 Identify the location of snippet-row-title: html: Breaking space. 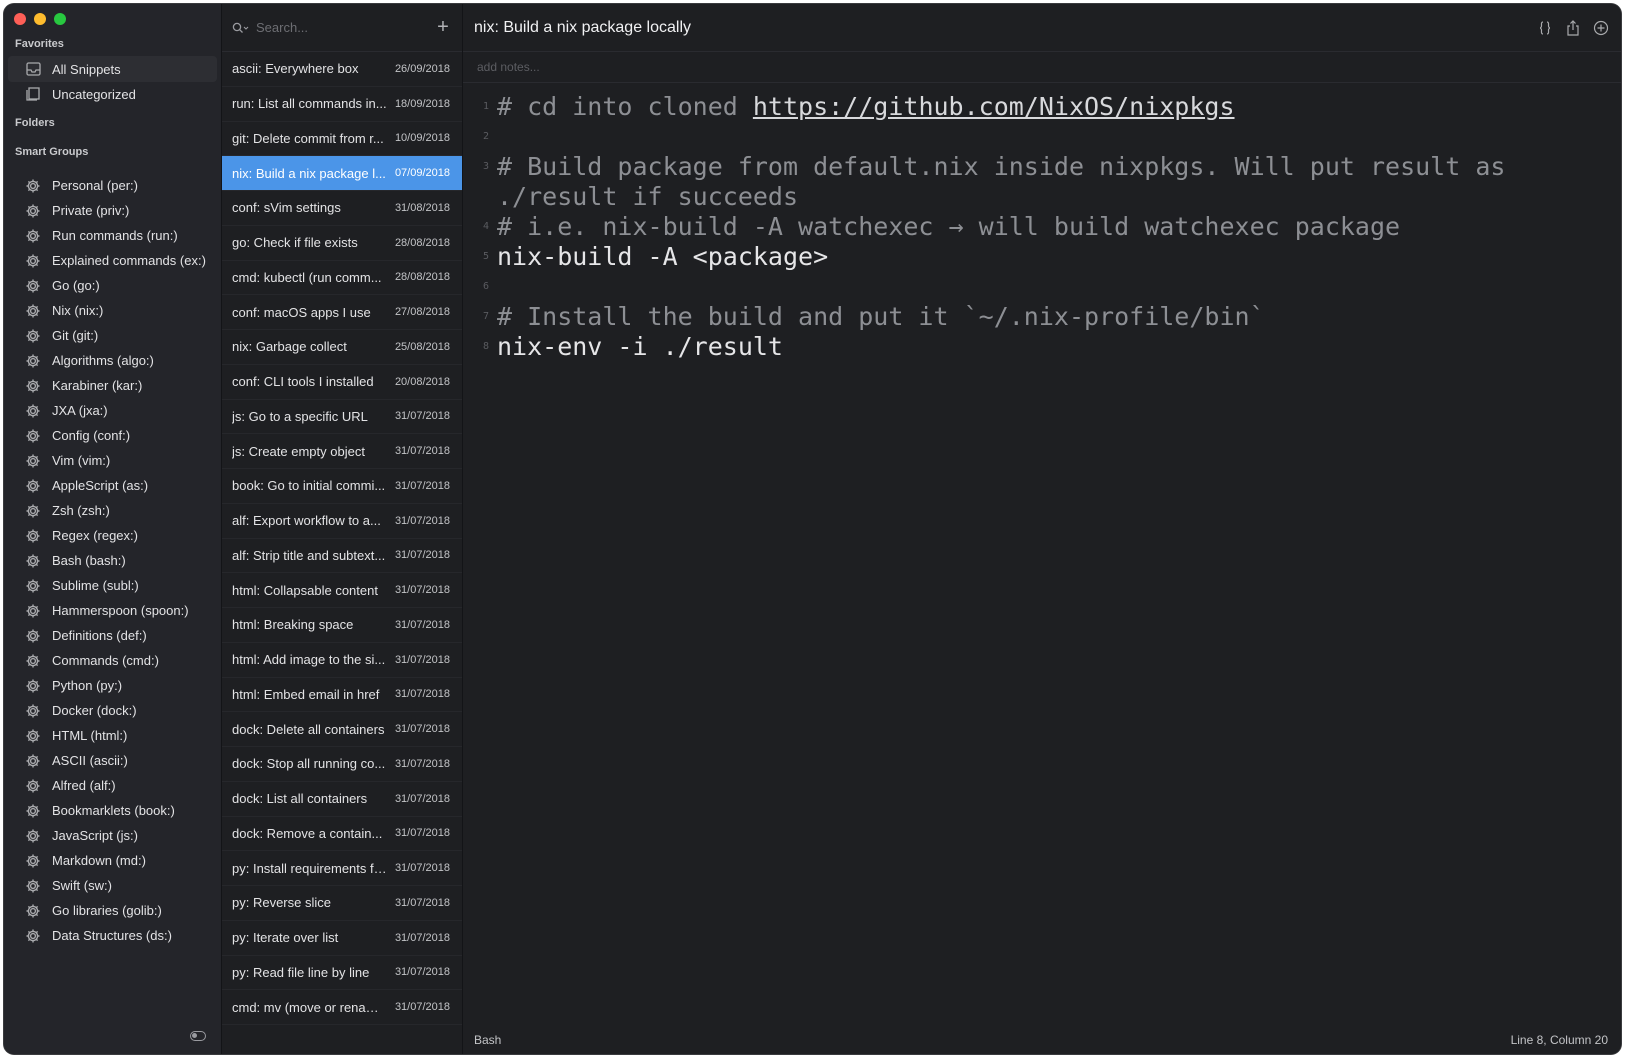
(293, 625).